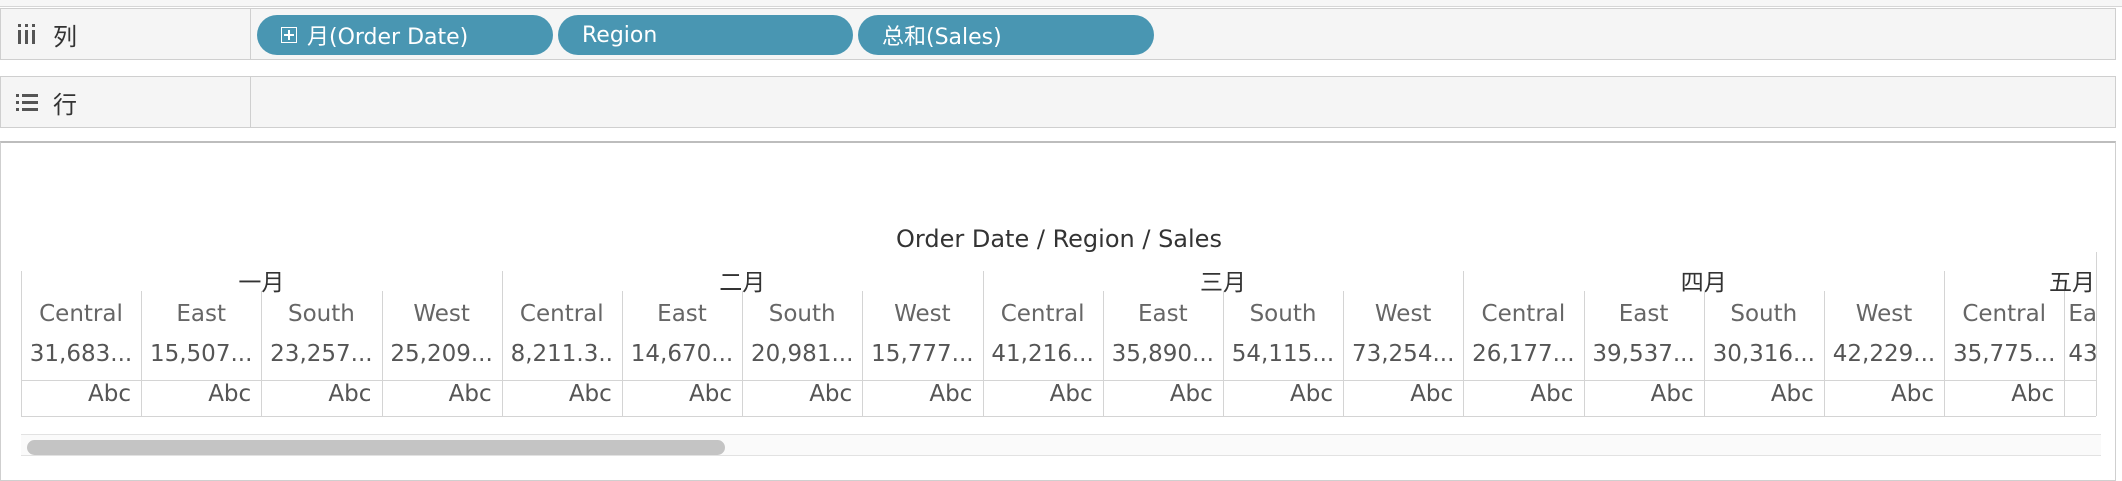  I want to click on column-divider, so click(2065, 353).